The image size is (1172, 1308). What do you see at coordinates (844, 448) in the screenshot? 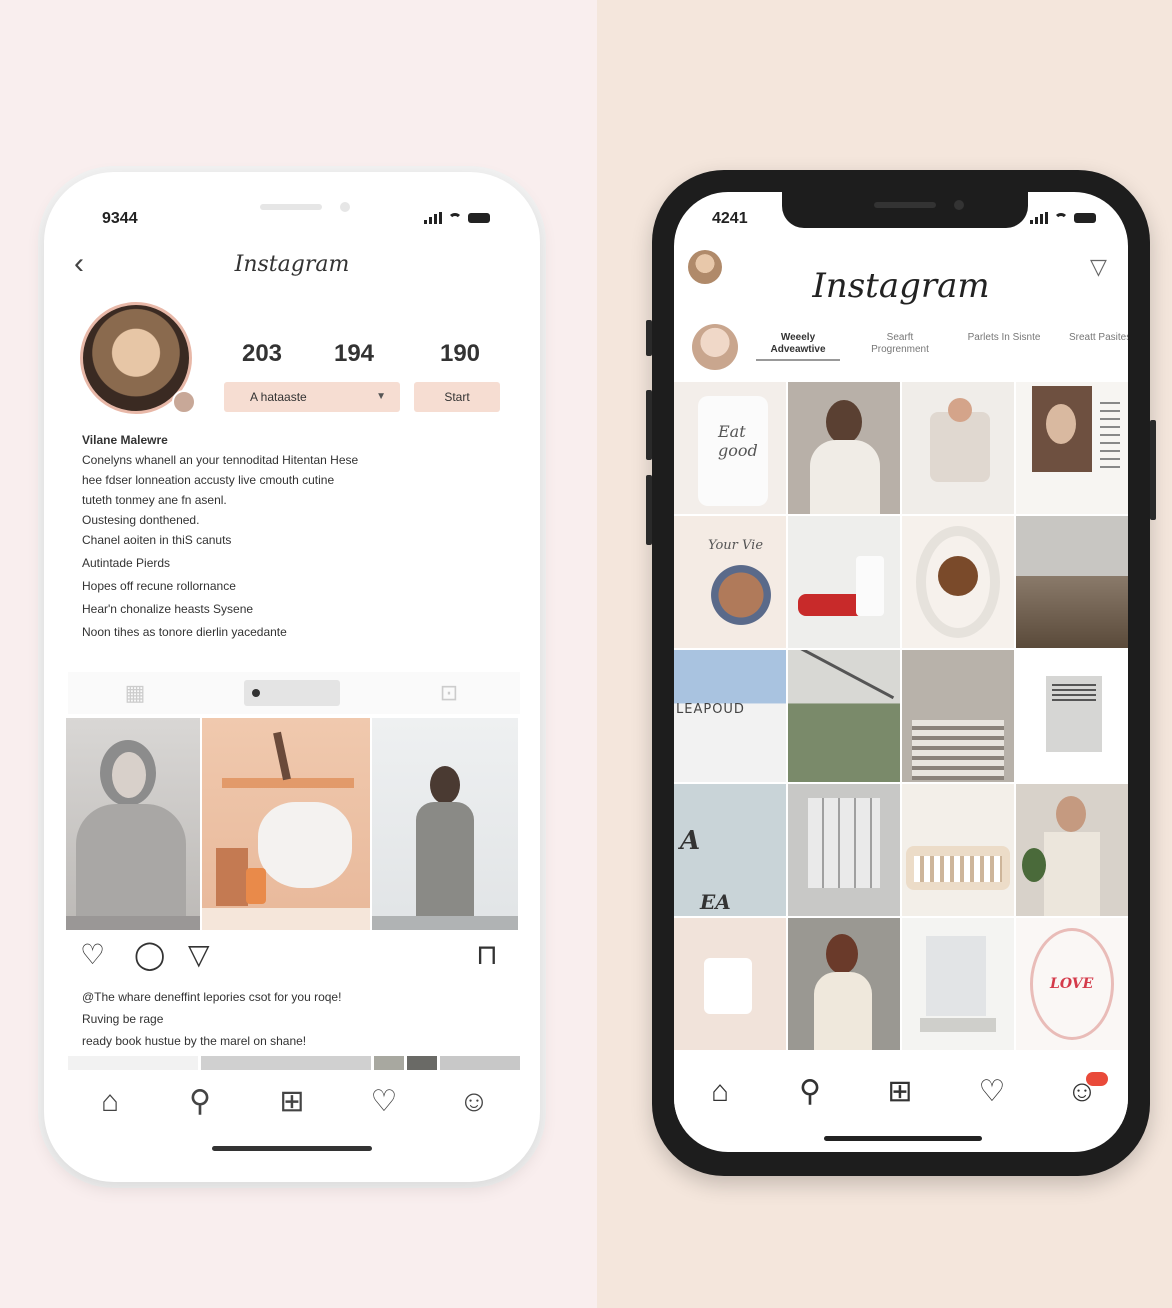
I see `grid-photo-woman-sweater` at bounding box center [844, 448].